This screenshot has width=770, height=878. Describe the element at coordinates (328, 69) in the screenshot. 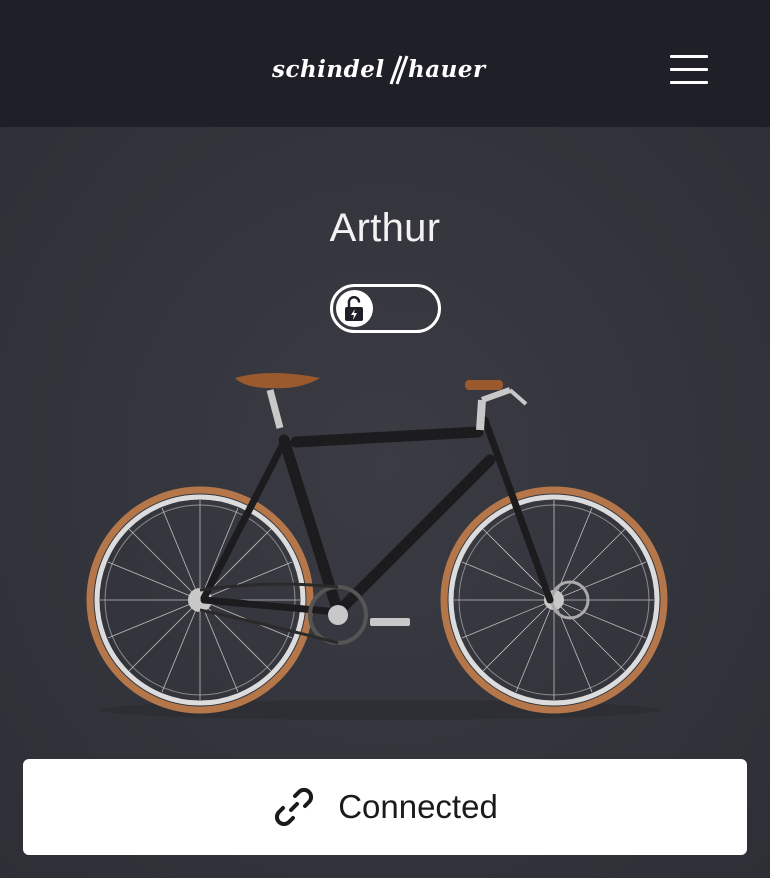

I see `svg-text: schindel` at that location.